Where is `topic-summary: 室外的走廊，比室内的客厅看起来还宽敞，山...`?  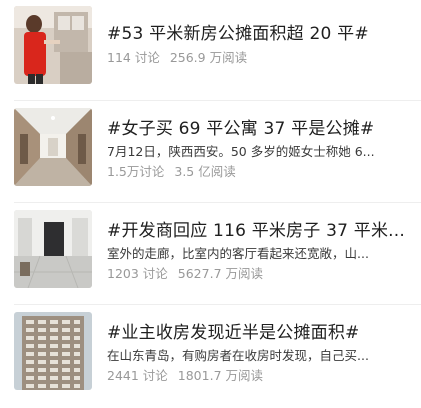
topic-summary: 室外的走廊，比室内的客厅看起来还宽敞，山... is located at coordinates (238, 253).